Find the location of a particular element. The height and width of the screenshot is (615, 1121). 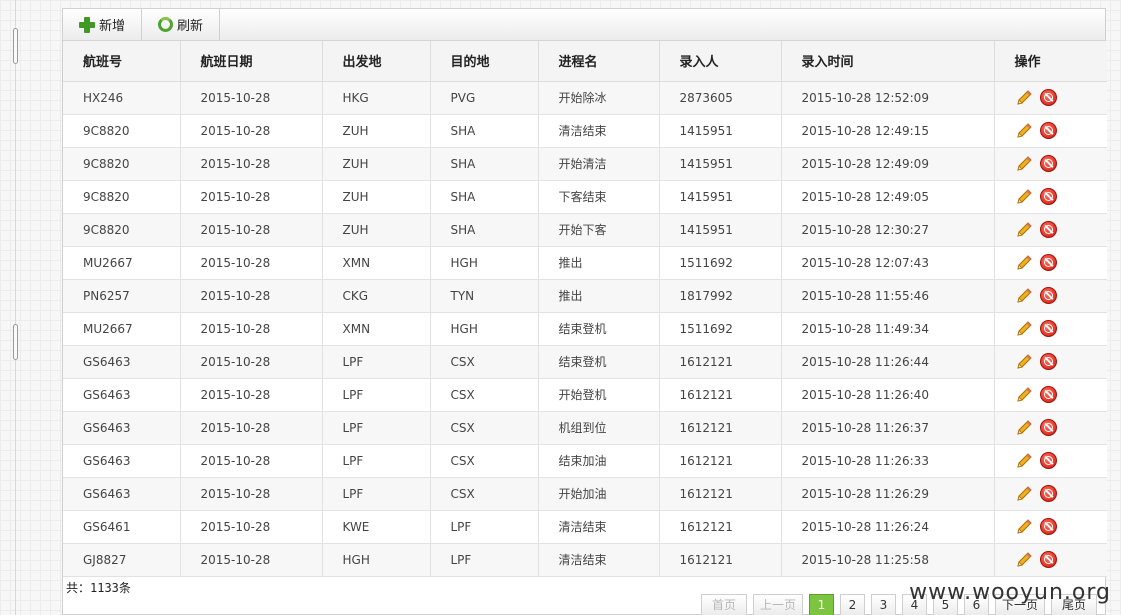

splitter-handle-top is located at coordinates (15, 46).